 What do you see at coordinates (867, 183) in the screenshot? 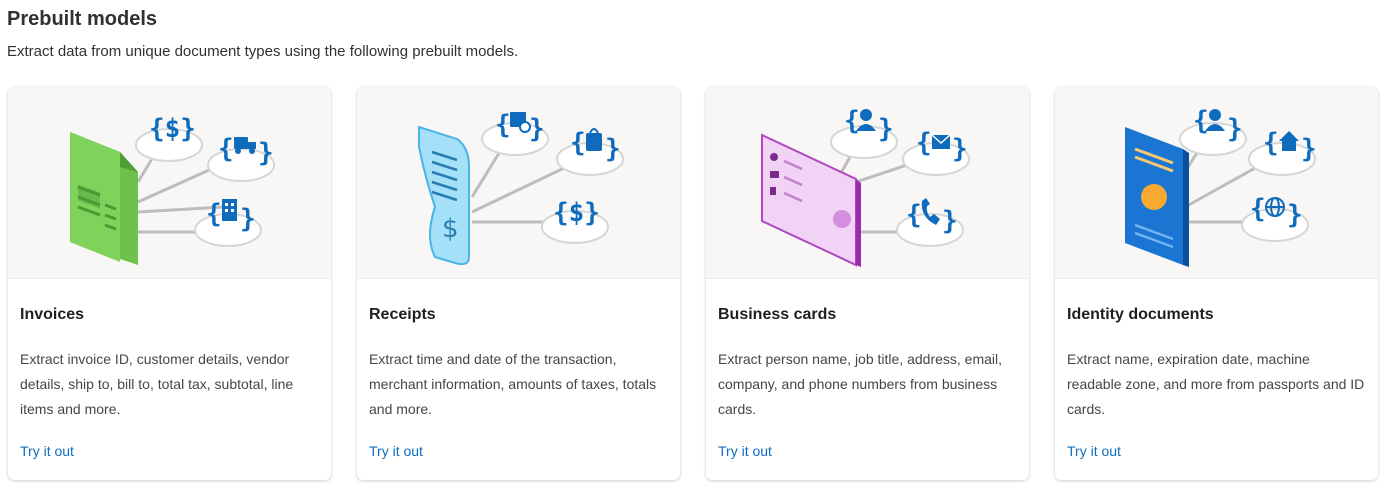
I see `business-card-illustration: { } { } { }` at bounding box center [867, 183].